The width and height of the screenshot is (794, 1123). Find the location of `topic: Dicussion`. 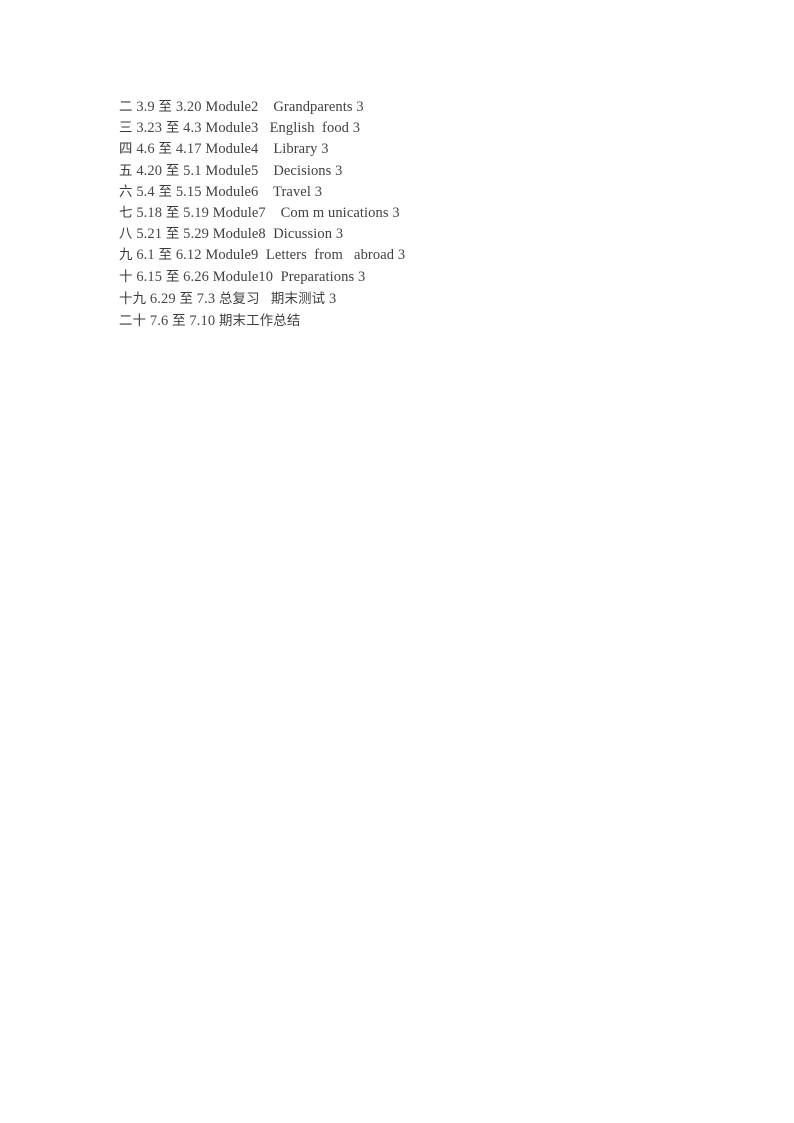

topic: Dicussion is located at coordinates (303, 234).